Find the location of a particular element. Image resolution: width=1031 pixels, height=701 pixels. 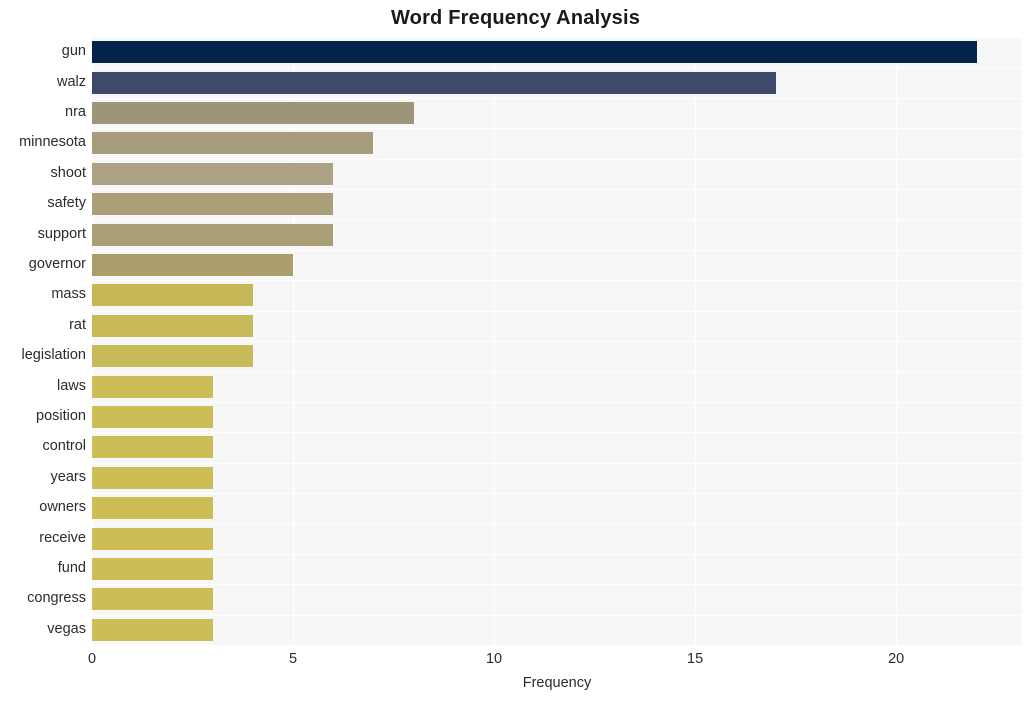

y-axis-tick-label: governor is located at coordinates (57, 264).